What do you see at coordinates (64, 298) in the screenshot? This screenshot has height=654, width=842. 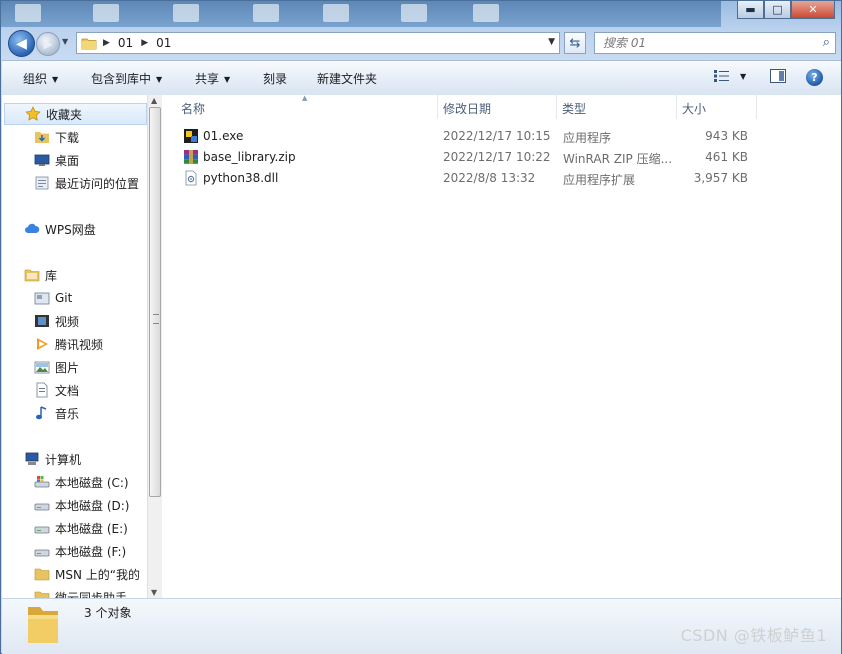 I see `nav-label: Git` at bounding box center [64, 298].